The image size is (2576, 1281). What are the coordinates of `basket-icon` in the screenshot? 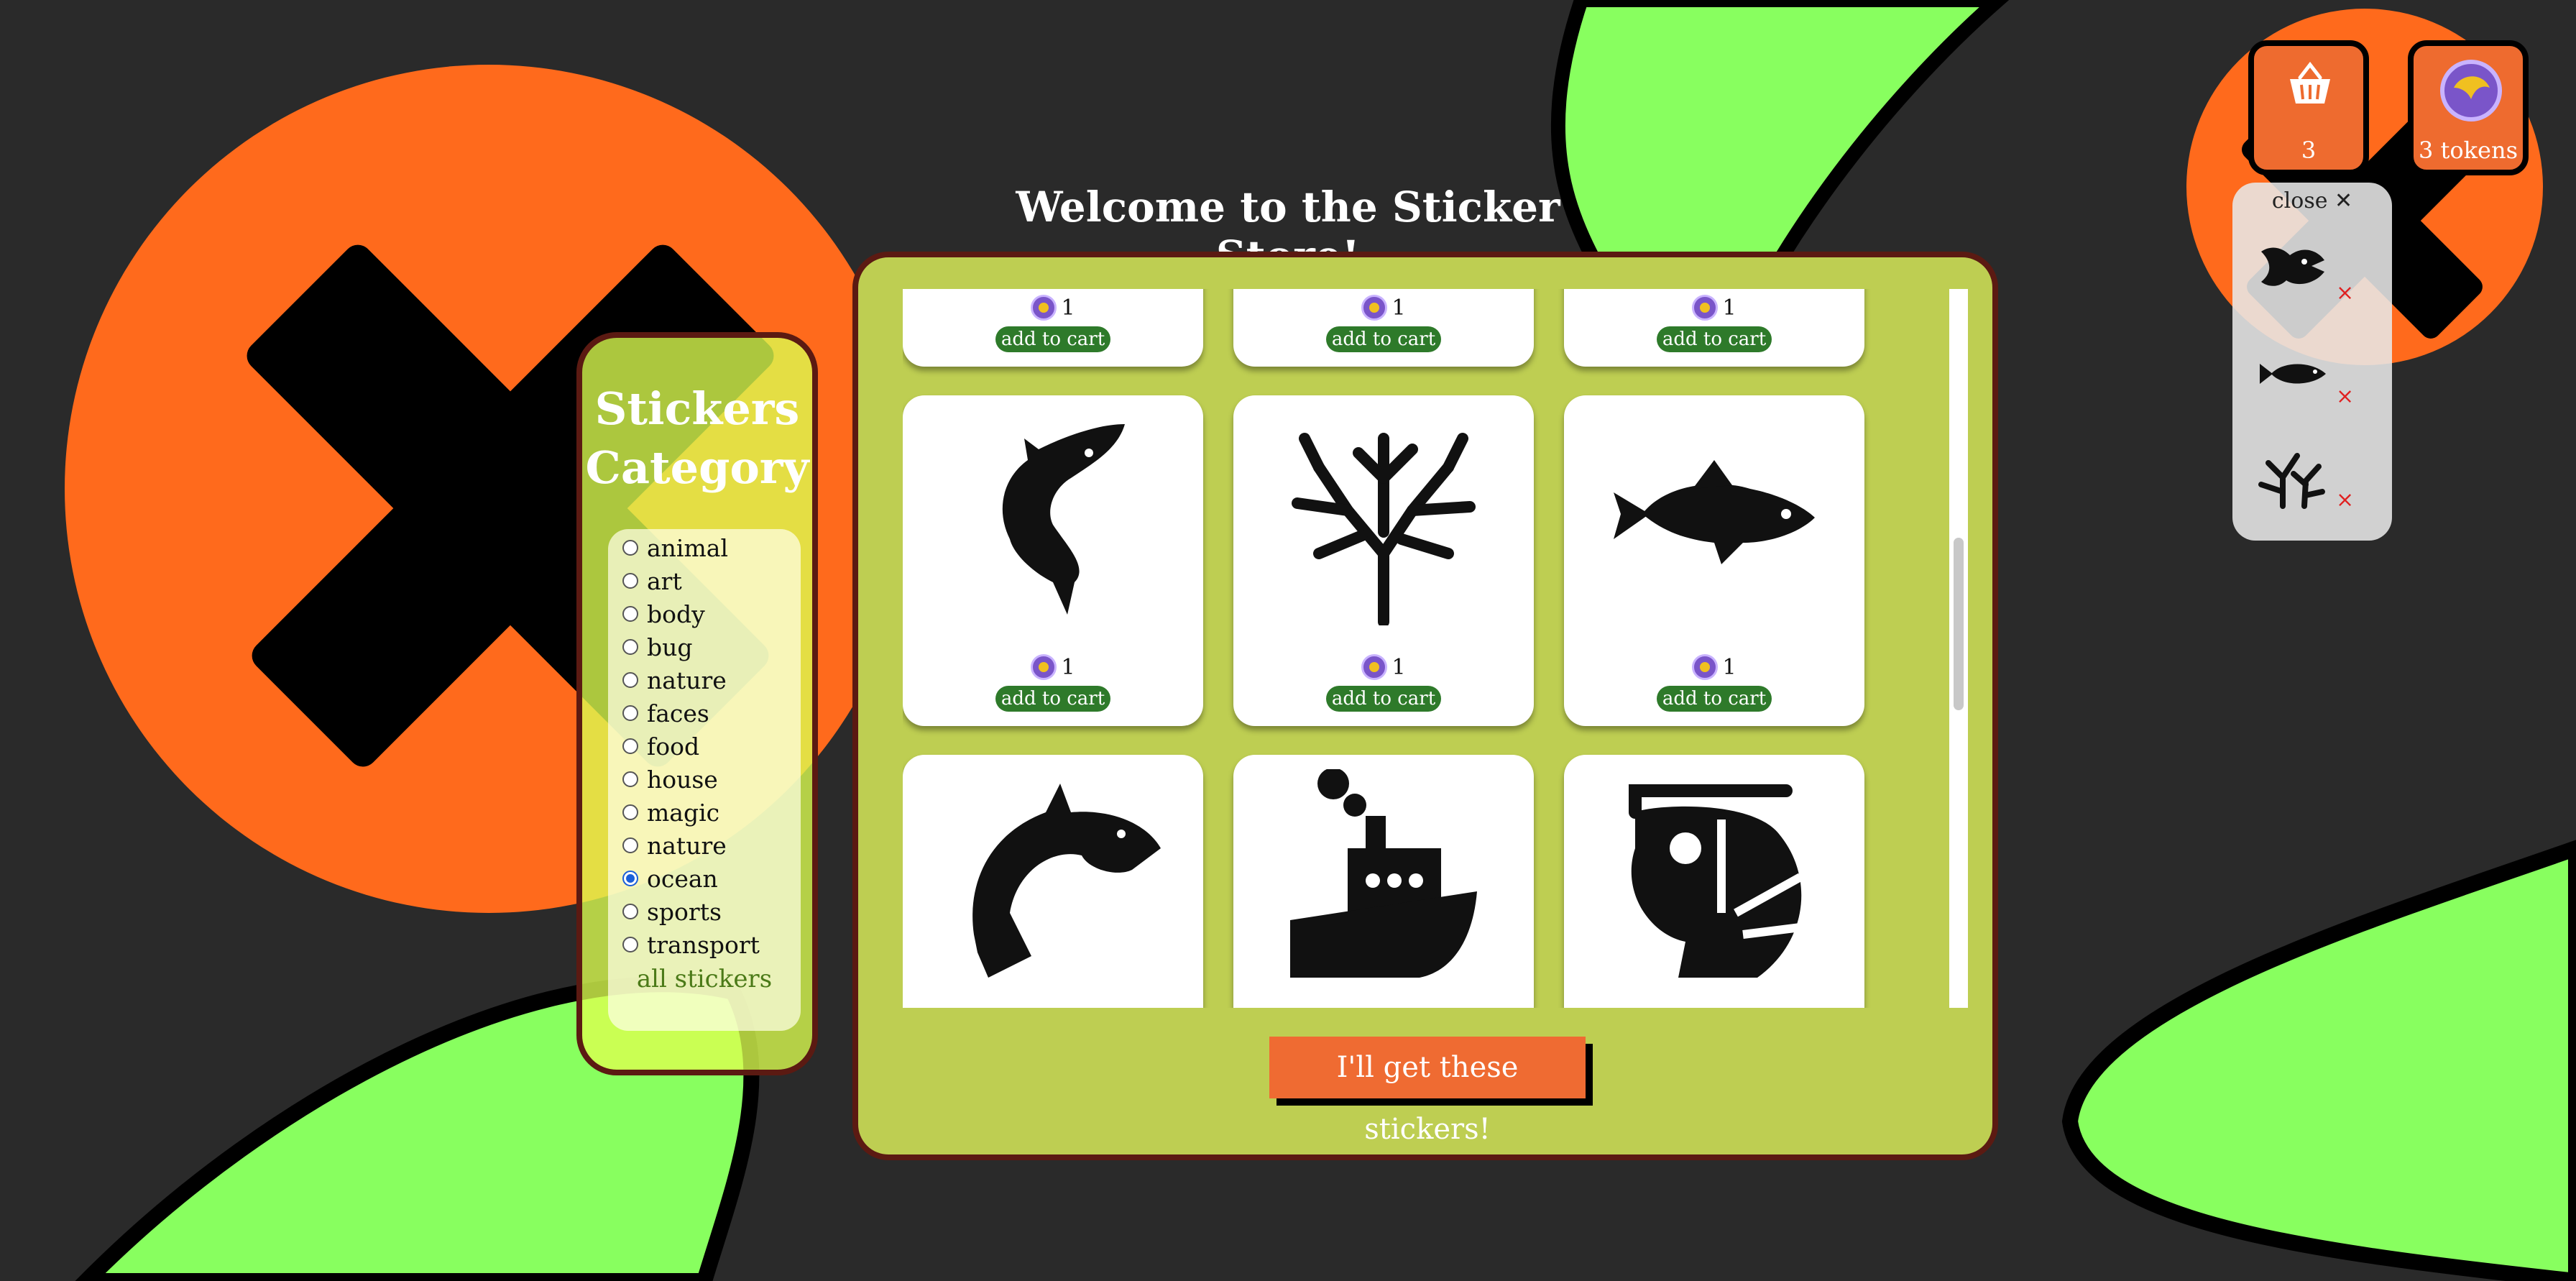 It's located at (2310, 82).